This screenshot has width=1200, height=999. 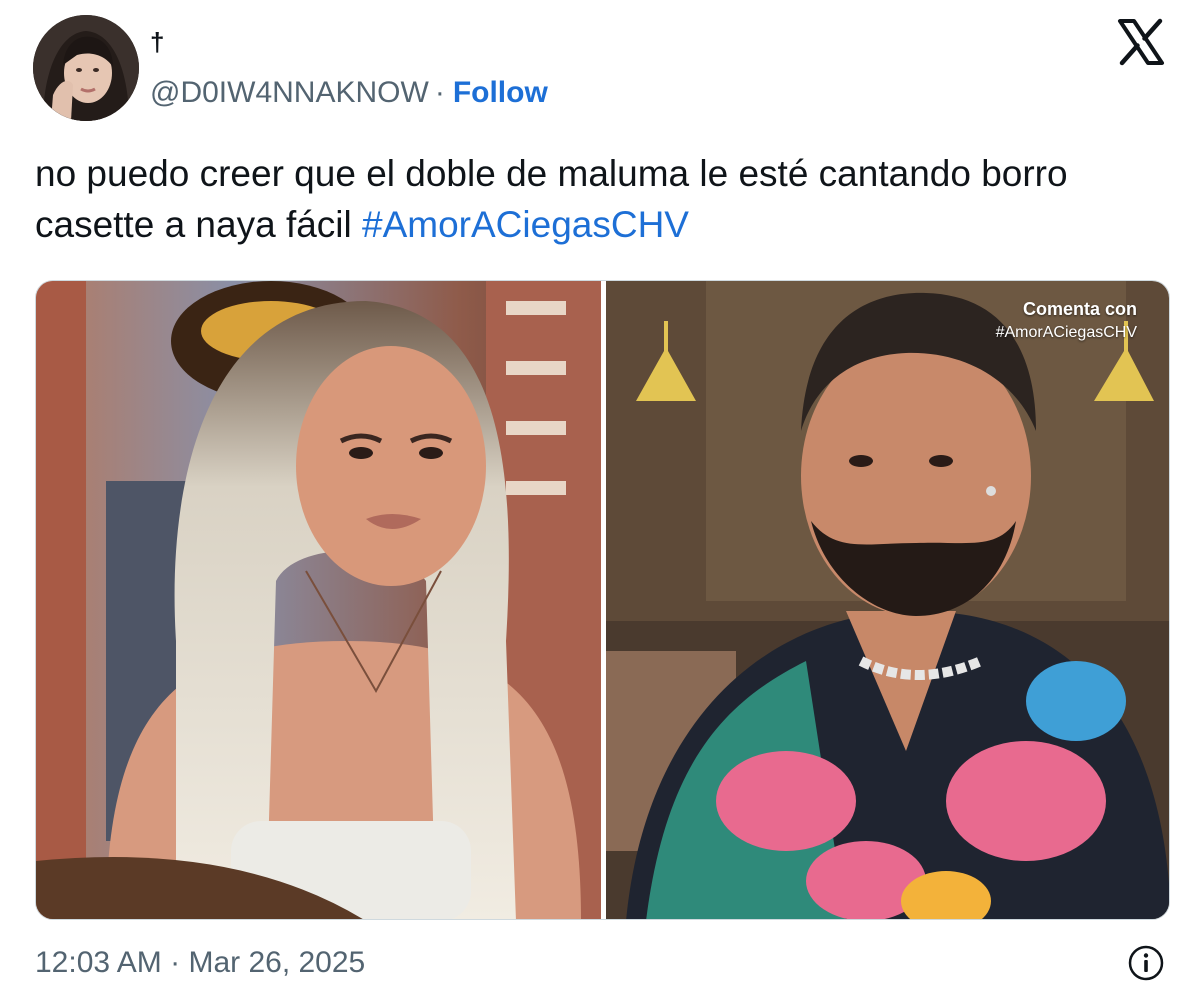 What do you see at coordinates (1066, 321) in the screenshot?
I see `broadcast-overlay: Comenta con #AmorACiegasCHV` at bounding box center [1066, 321].